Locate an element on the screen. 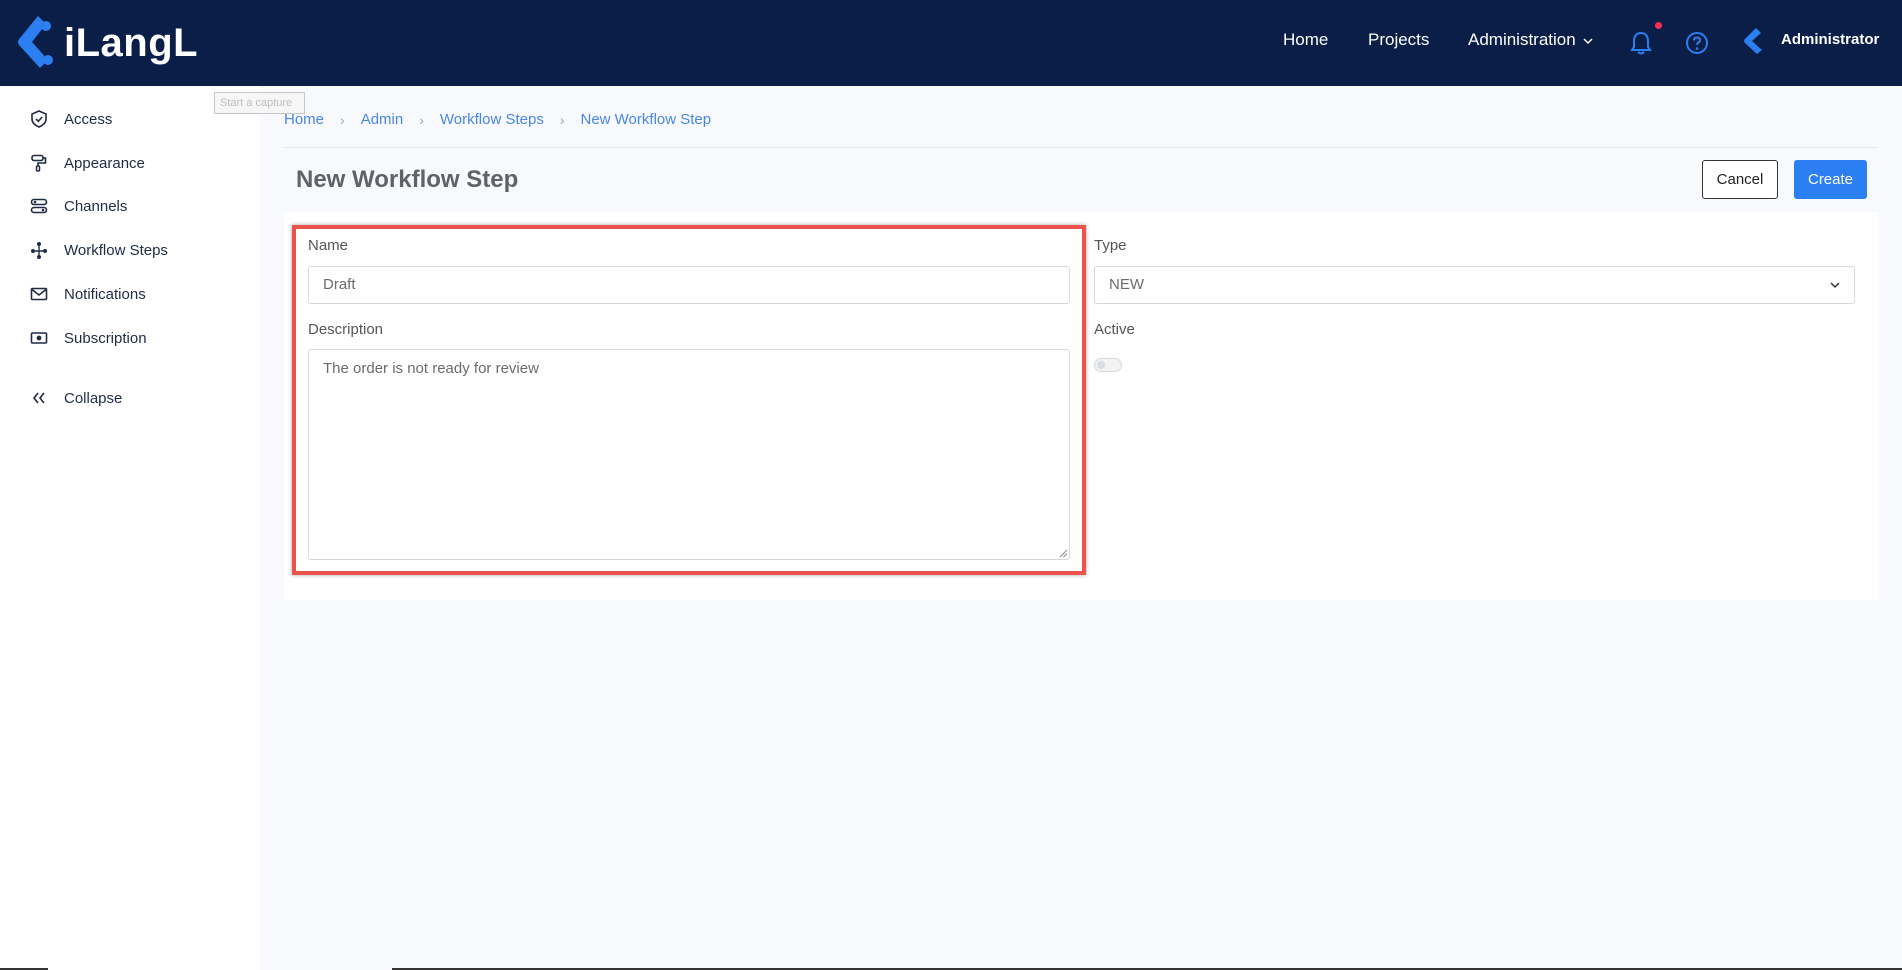  nav-projects: Projects is located at coordinates (1398, 40).